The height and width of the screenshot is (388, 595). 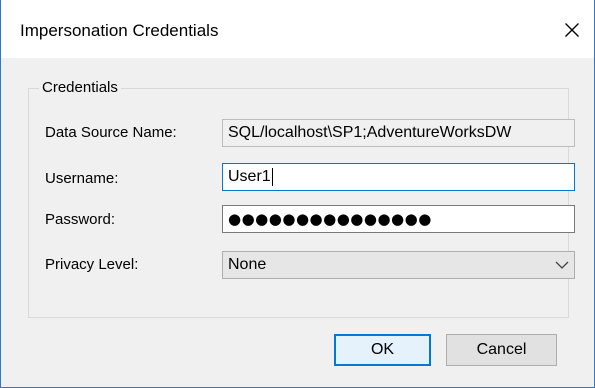 I want to click on text-caret, so click(x=272, y=177).